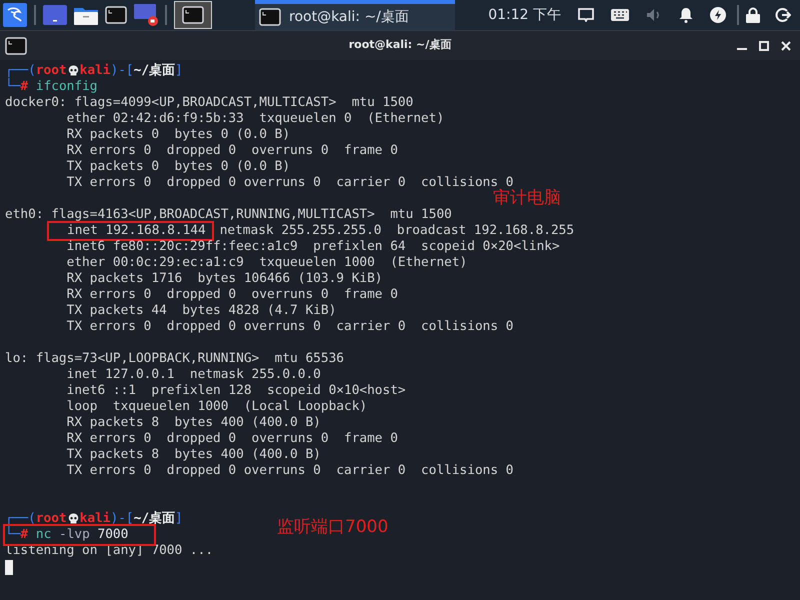 This screenshot has width=800, height=600. What do you see at coordinates (764, 45) in the screenshot?
I see `maximize-icon` at bounding box center [764, 45].